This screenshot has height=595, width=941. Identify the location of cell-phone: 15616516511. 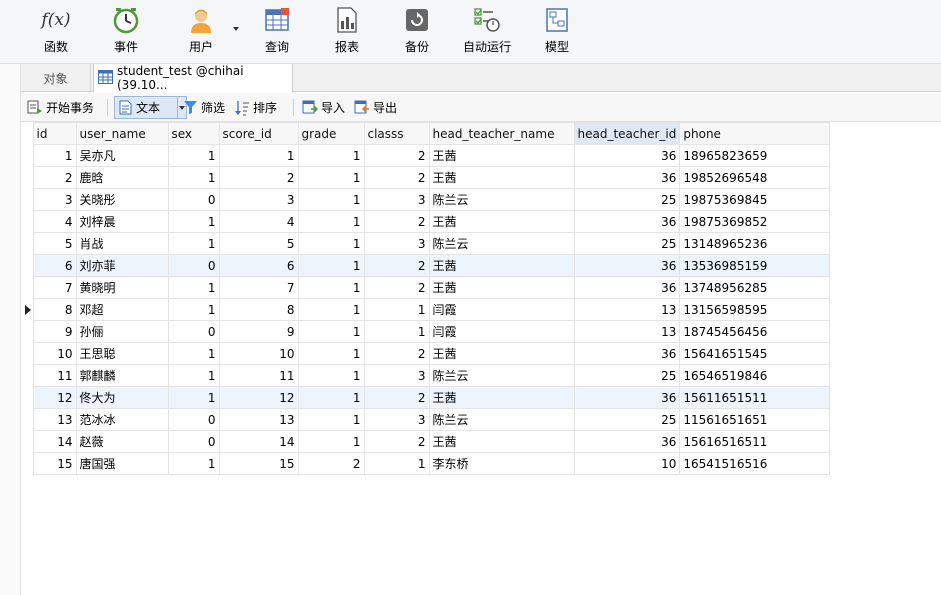
(755, 441).